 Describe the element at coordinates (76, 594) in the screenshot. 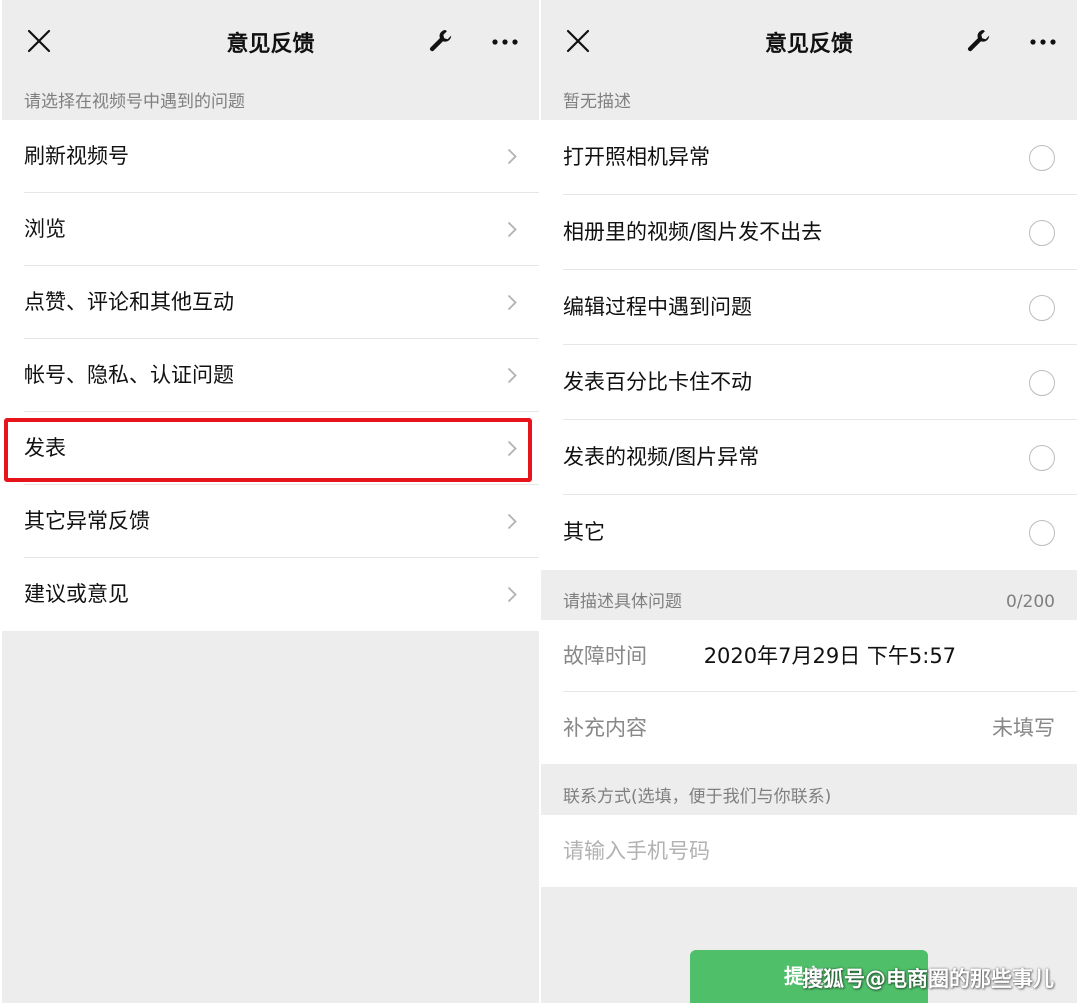

I see `list-item-label: 建议或意见` at that location.